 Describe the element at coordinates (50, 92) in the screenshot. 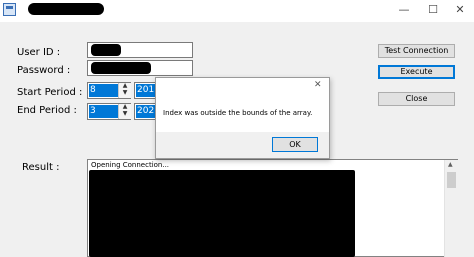

I see `start-period-label: Start Period :` at that location.